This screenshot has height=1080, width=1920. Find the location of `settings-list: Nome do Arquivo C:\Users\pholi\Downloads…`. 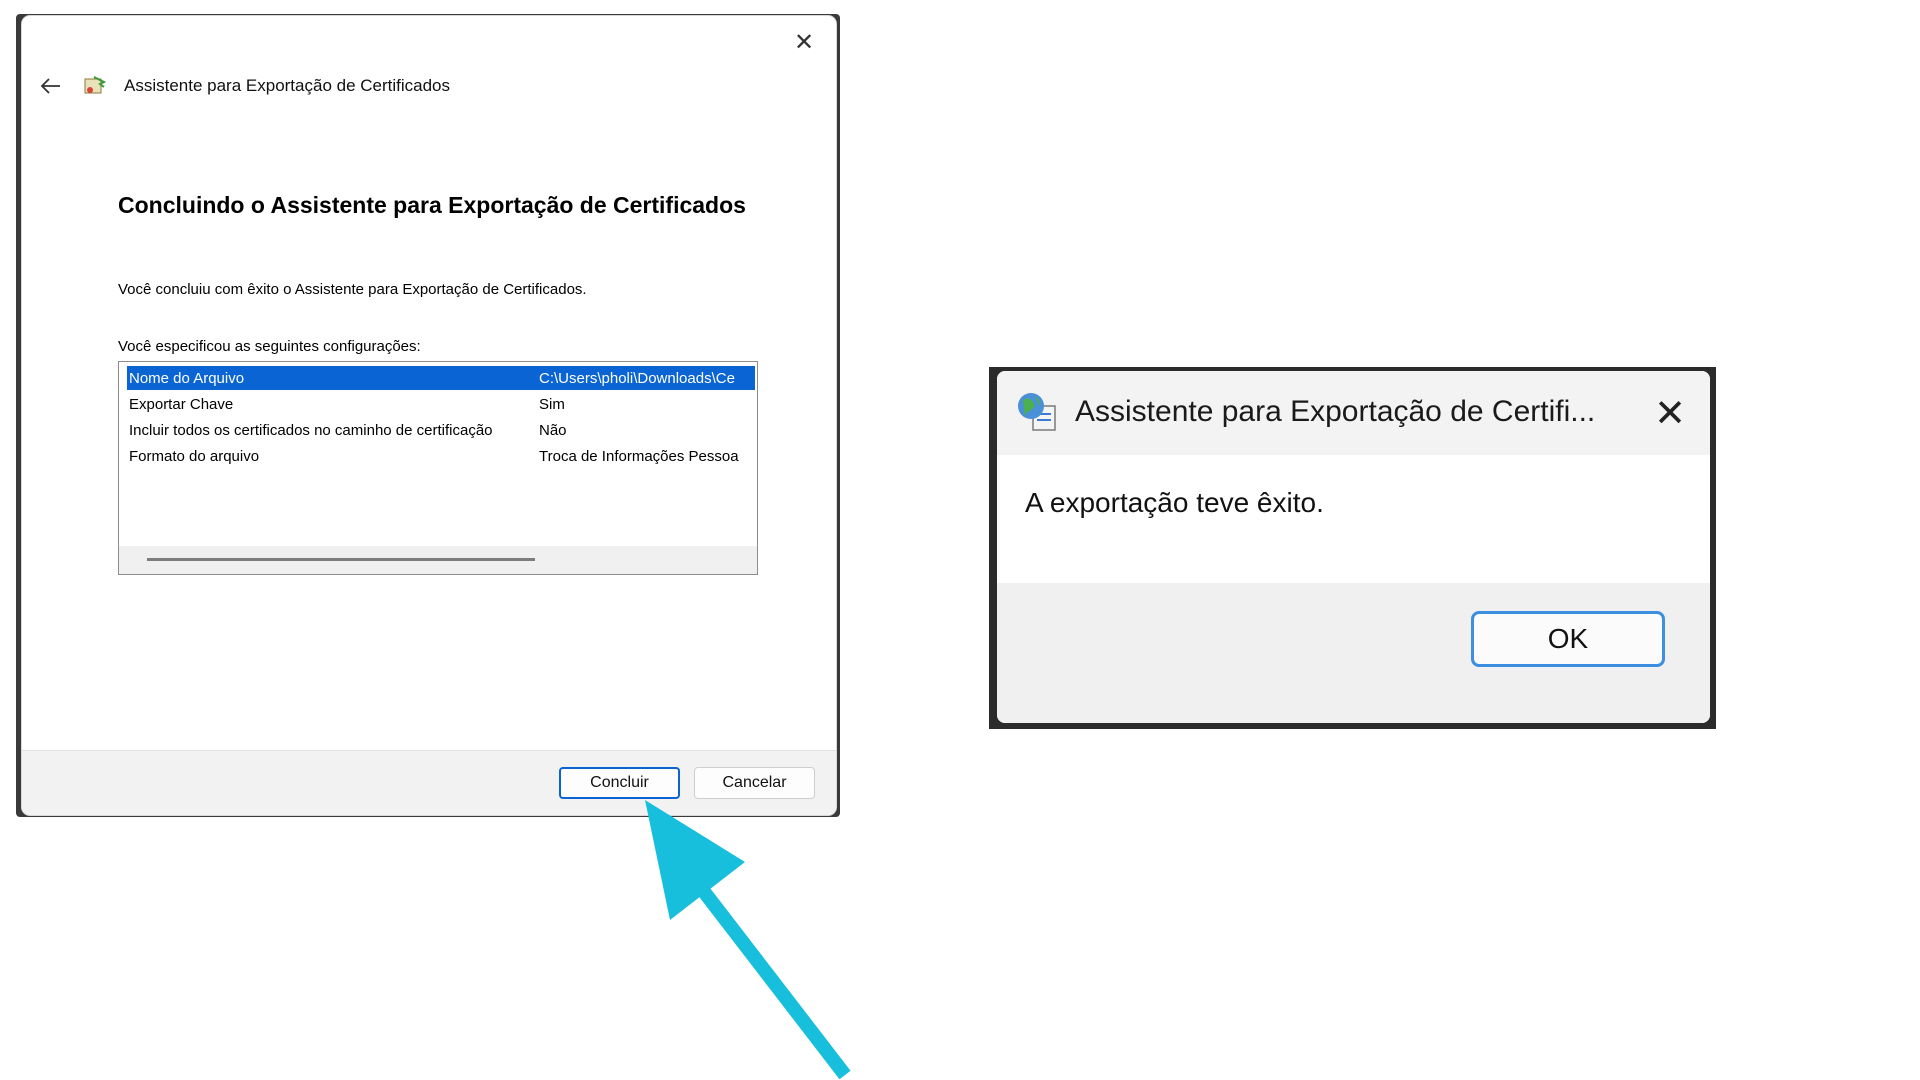

settings-list: Nome do Arquivo C:\Users\pholi\Downloads… is located at coordinates (438, 468).